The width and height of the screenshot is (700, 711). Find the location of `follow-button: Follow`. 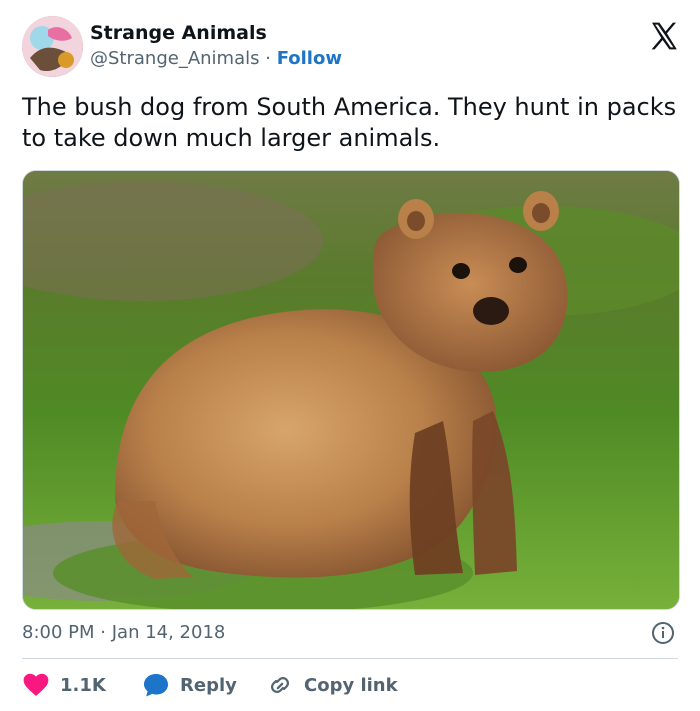

follow-button: Follow is located at coordinates (309, 58).